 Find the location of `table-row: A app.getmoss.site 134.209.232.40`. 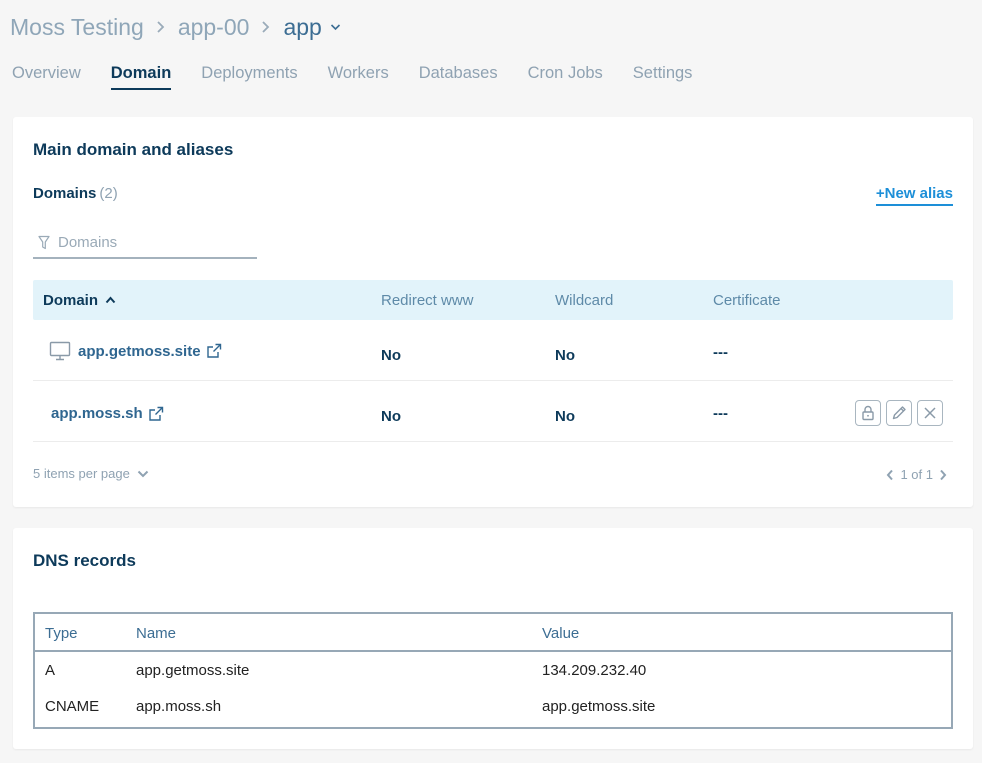

table-row: A app.getmoss.site 134.209.232.40 is located at coordinates (493, 670).